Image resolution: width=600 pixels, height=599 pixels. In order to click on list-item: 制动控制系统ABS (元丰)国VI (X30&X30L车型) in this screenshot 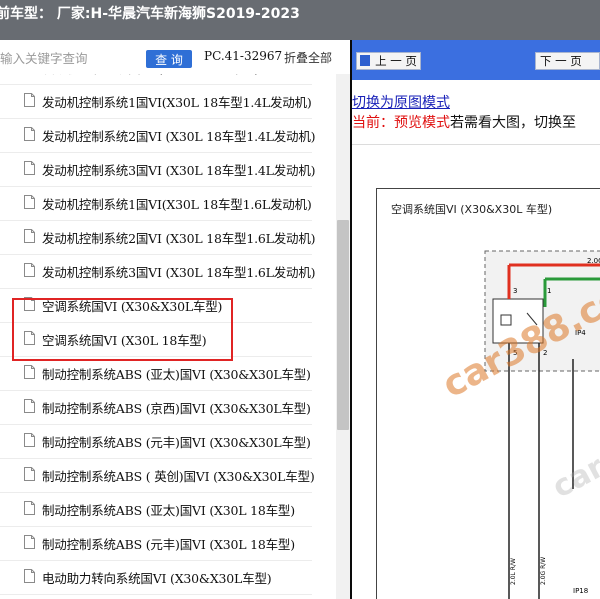, I will do `click(156, 441)`.